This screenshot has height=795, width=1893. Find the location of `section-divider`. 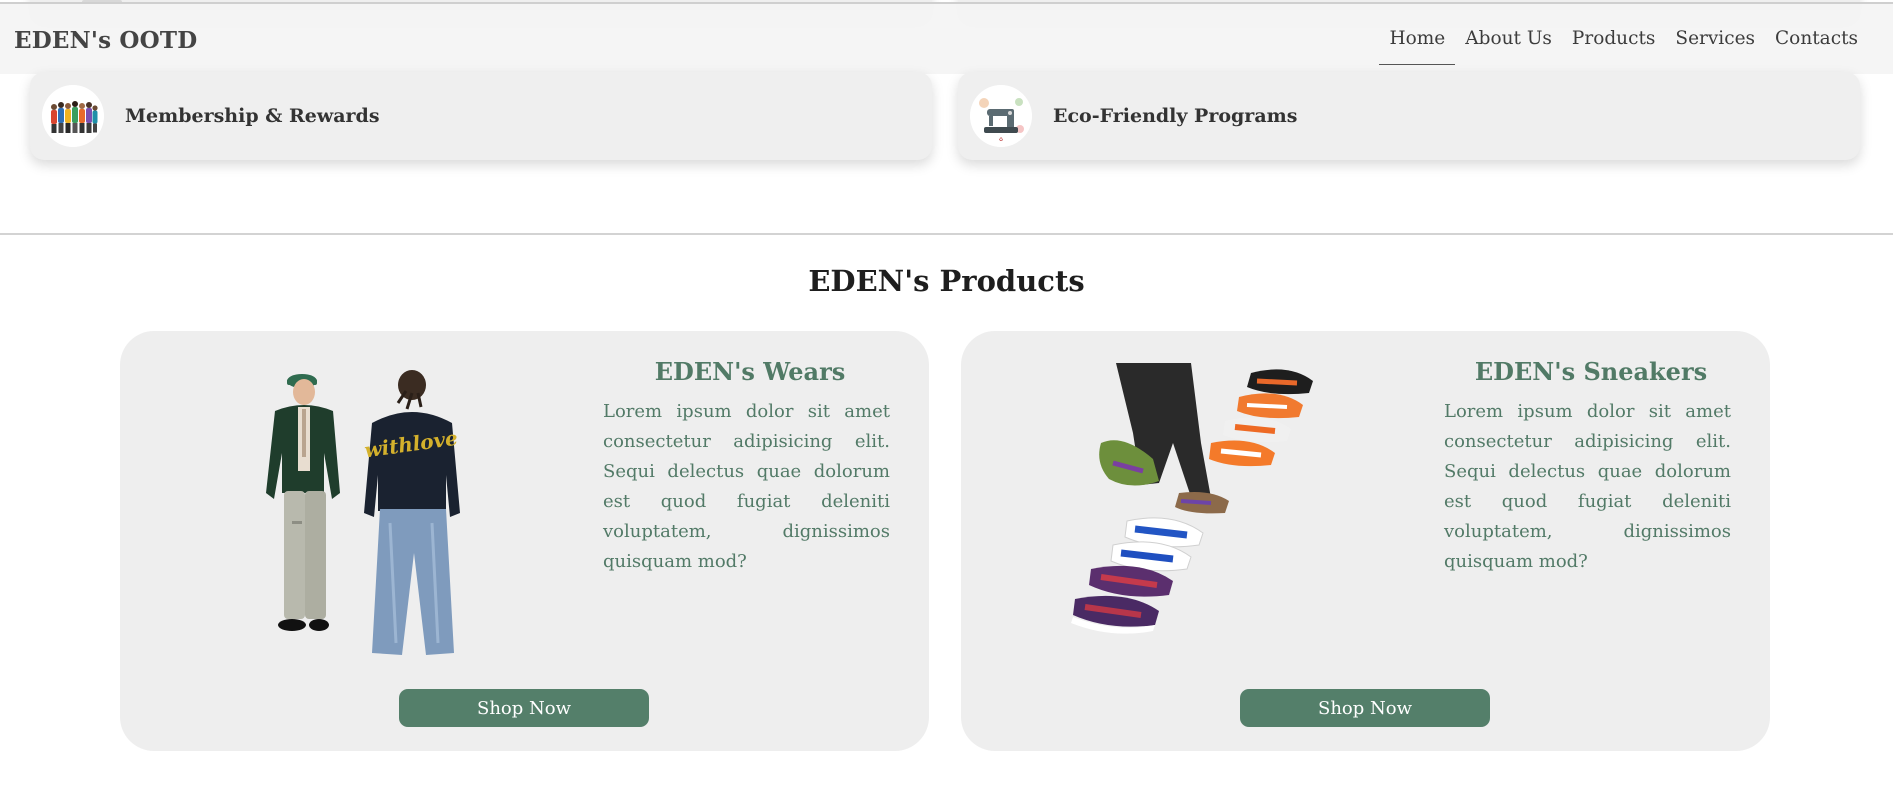

section-divider is located at coordinates (946, 234).